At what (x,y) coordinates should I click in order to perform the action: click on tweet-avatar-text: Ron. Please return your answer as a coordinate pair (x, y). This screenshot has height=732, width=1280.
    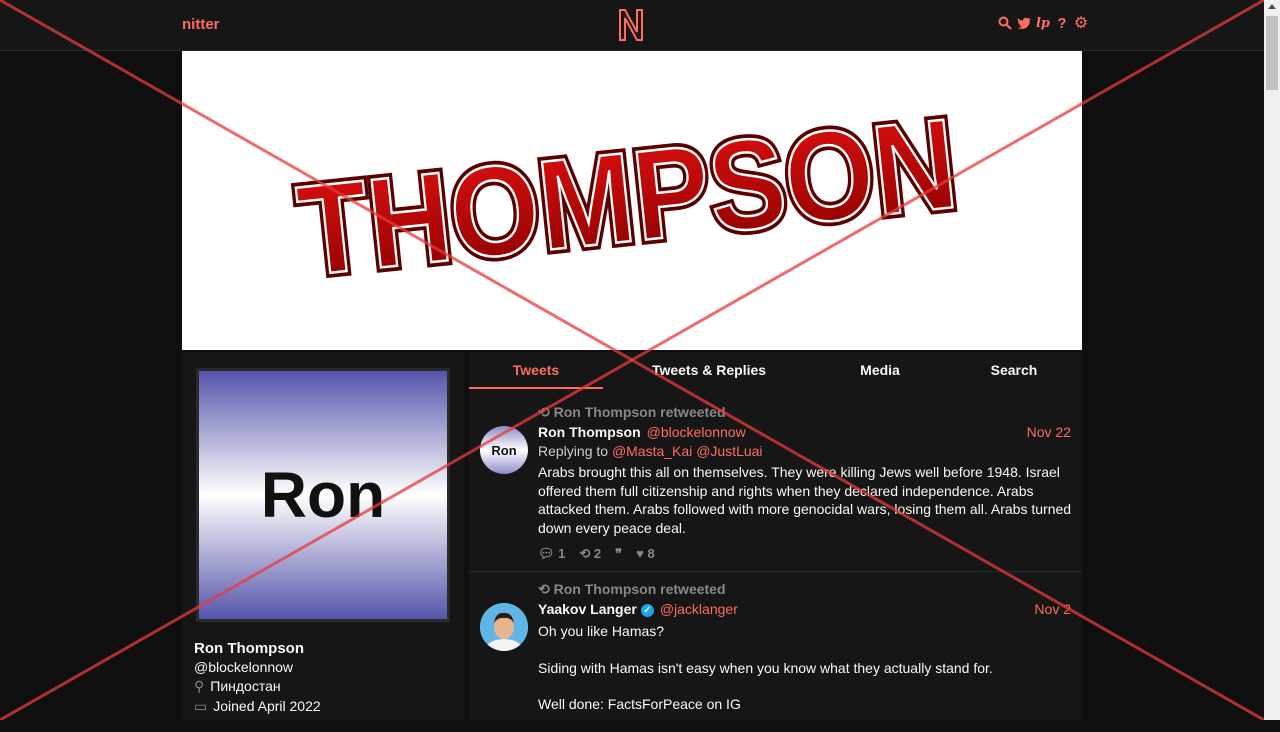
    Looking at the image, I should click on (504, 450).